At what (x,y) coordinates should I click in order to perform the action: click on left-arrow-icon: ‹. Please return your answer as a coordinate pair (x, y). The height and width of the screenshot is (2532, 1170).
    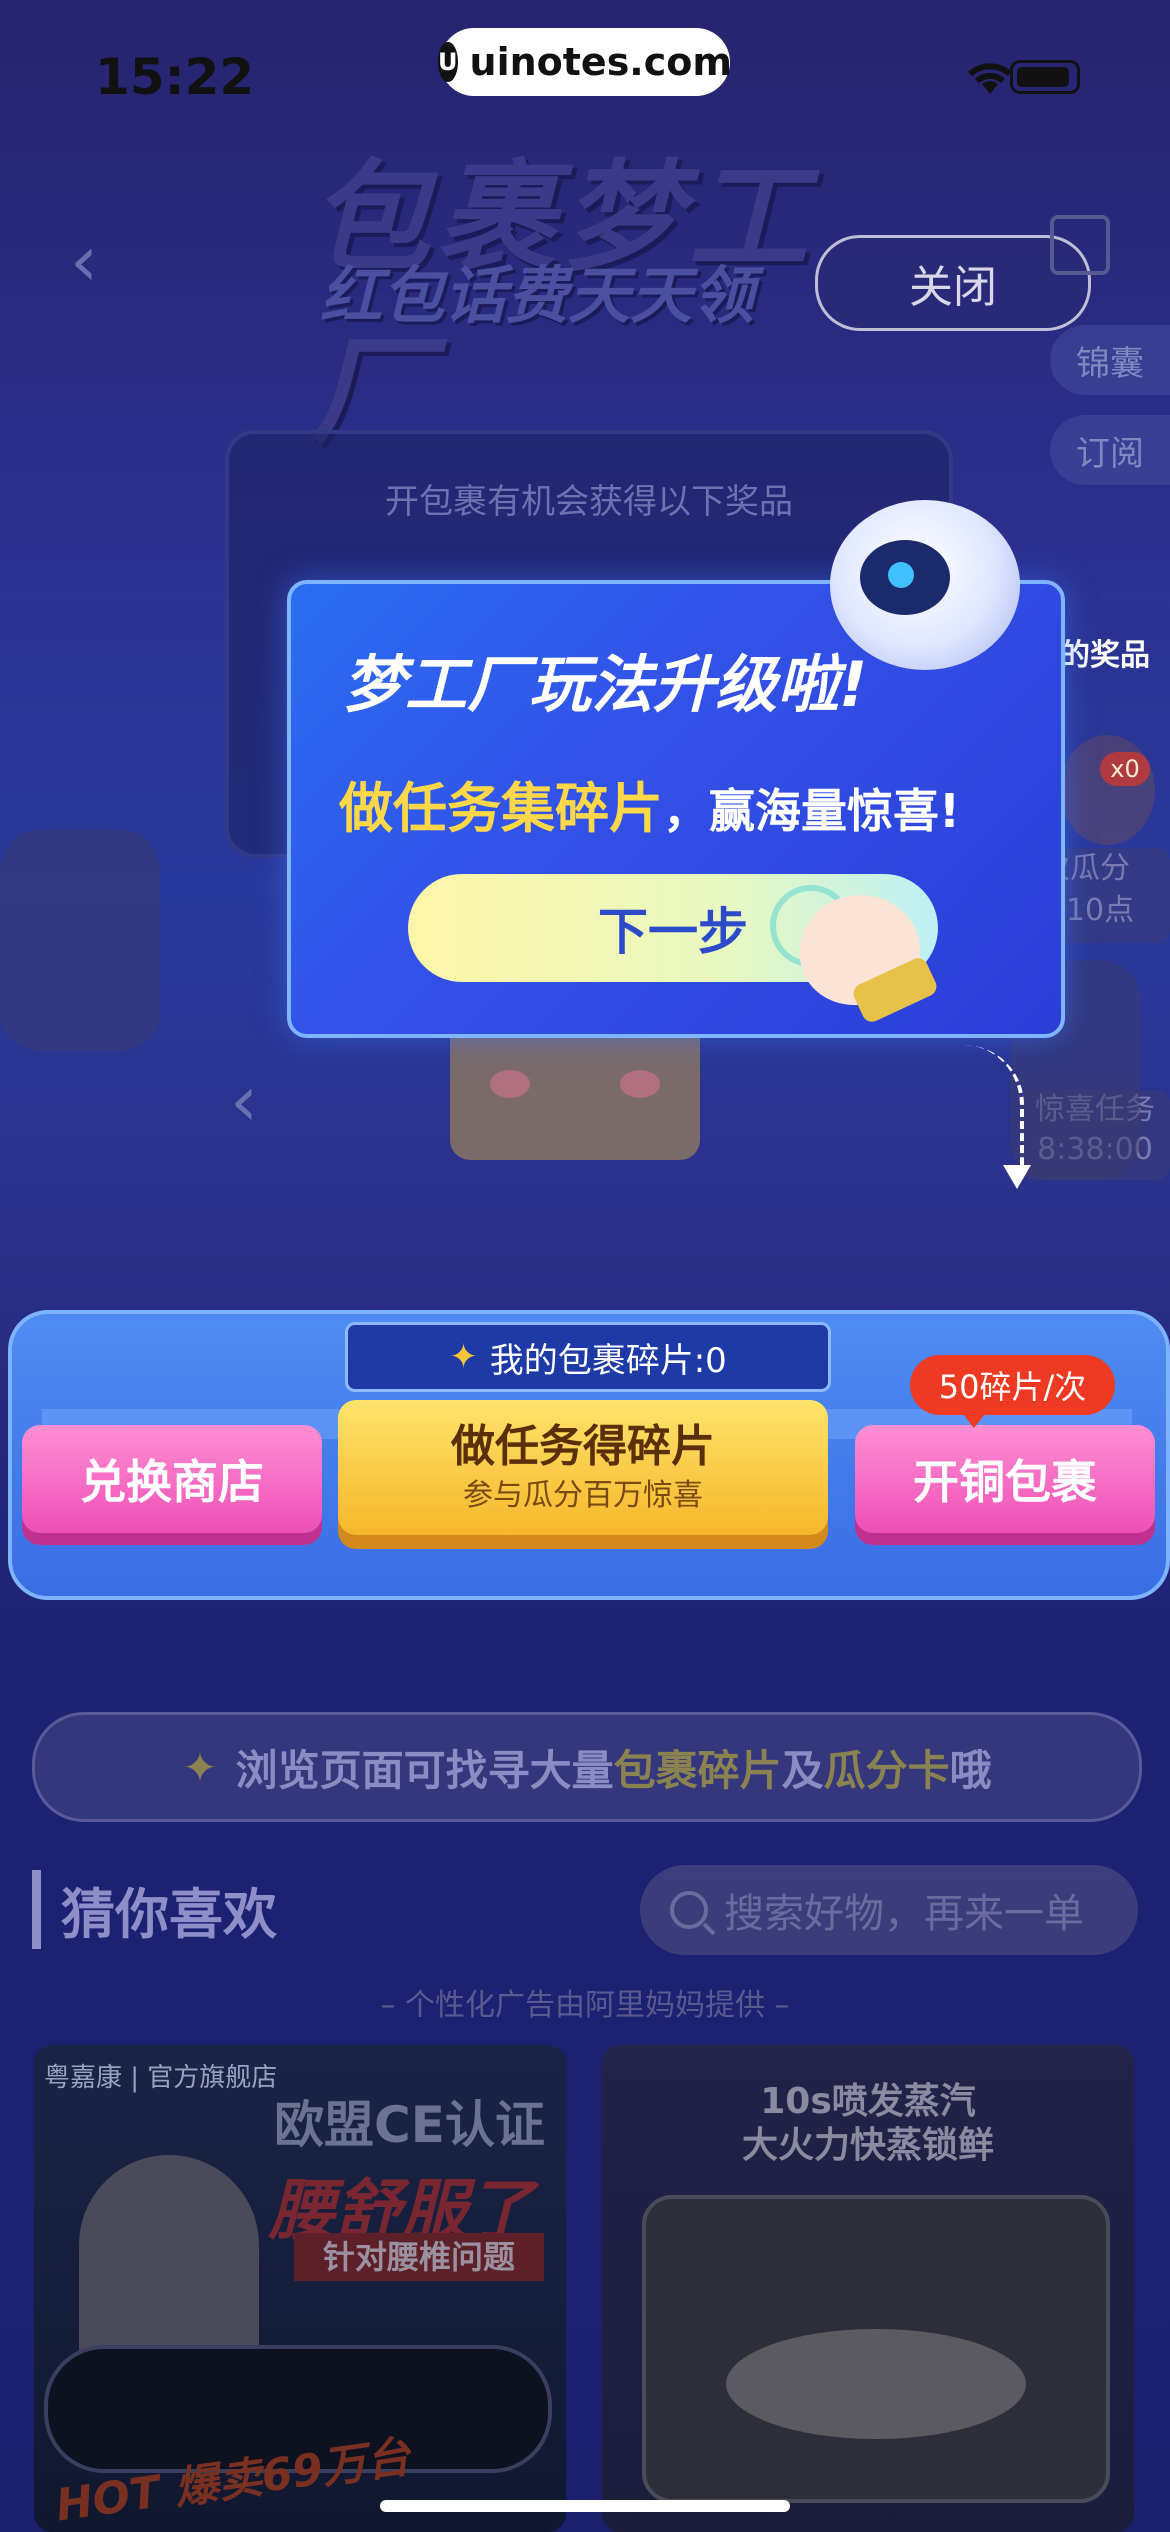
    Looking at the image, I should click on (244, 1101).